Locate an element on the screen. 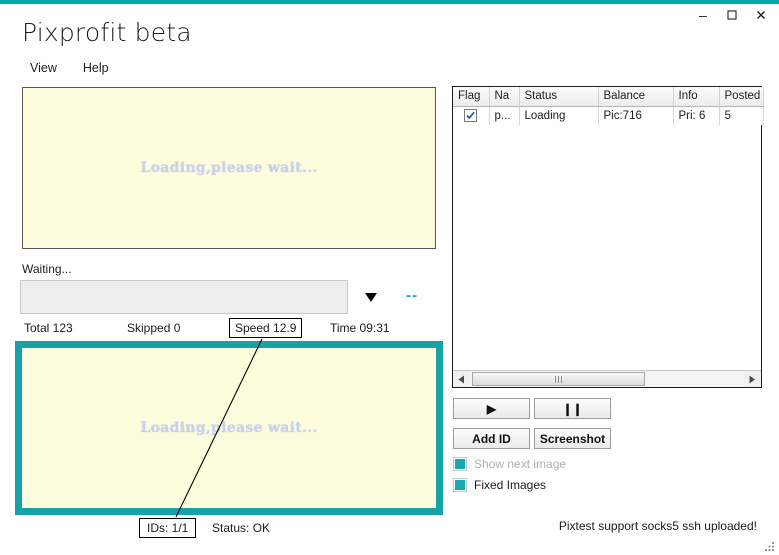 The width and height of the screenshot is (779, 555). cell-status: Loading is located at coordinates (559, 115).